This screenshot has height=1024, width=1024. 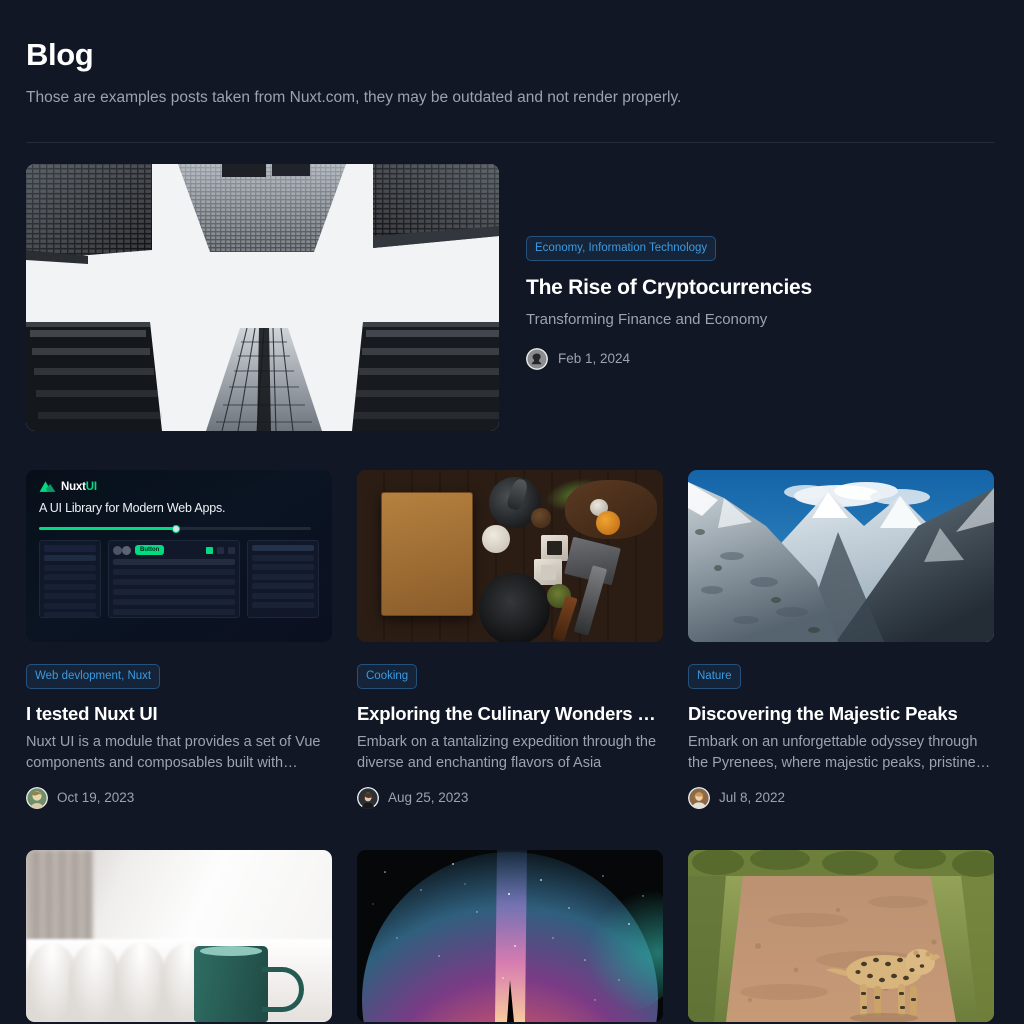 I want to click on post-card-title: Discovering the Majestic Peaks, so click(x=841, y=713).